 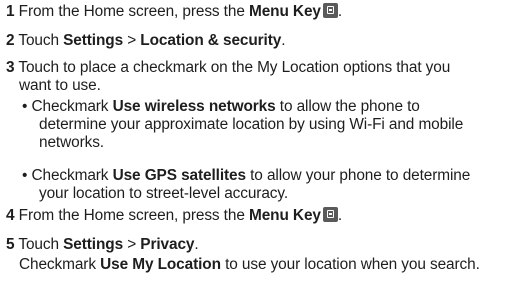 What do you see at coordinates (211, 40) in the screenshot?
I see `location-security-label: Location & security` at bounding box center [211, 40].